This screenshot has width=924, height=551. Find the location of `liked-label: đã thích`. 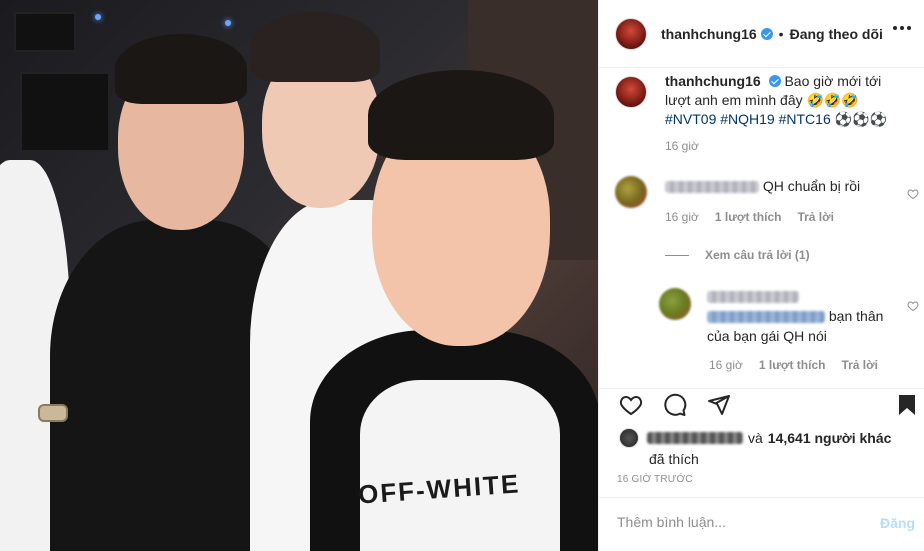

liked-label: đã thích is located at coordinates (674, 459).